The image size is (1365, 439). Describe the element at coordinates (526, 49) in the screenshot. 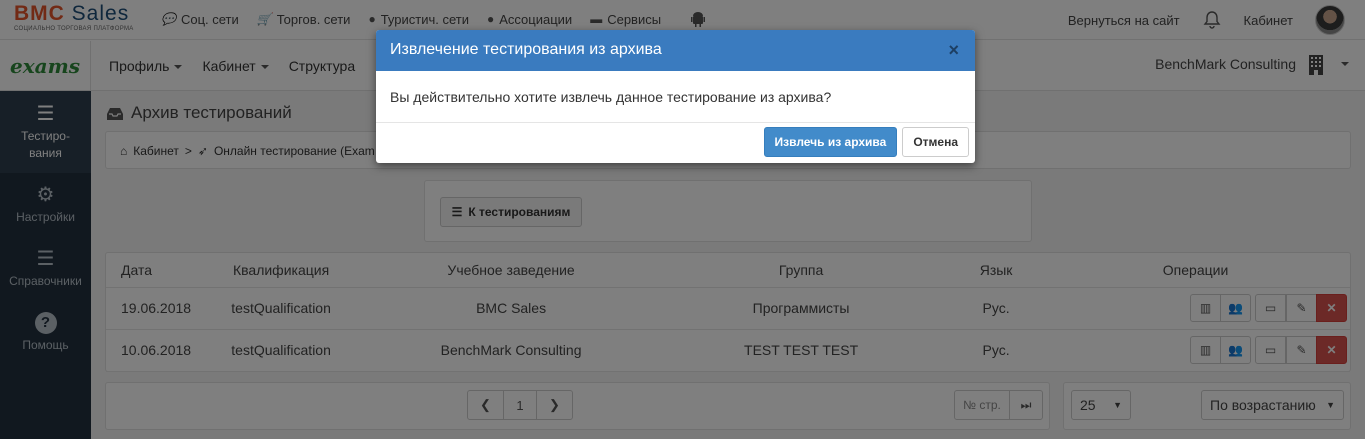

I see `dialog-title: Извлечение тестирования из архива` at that location.